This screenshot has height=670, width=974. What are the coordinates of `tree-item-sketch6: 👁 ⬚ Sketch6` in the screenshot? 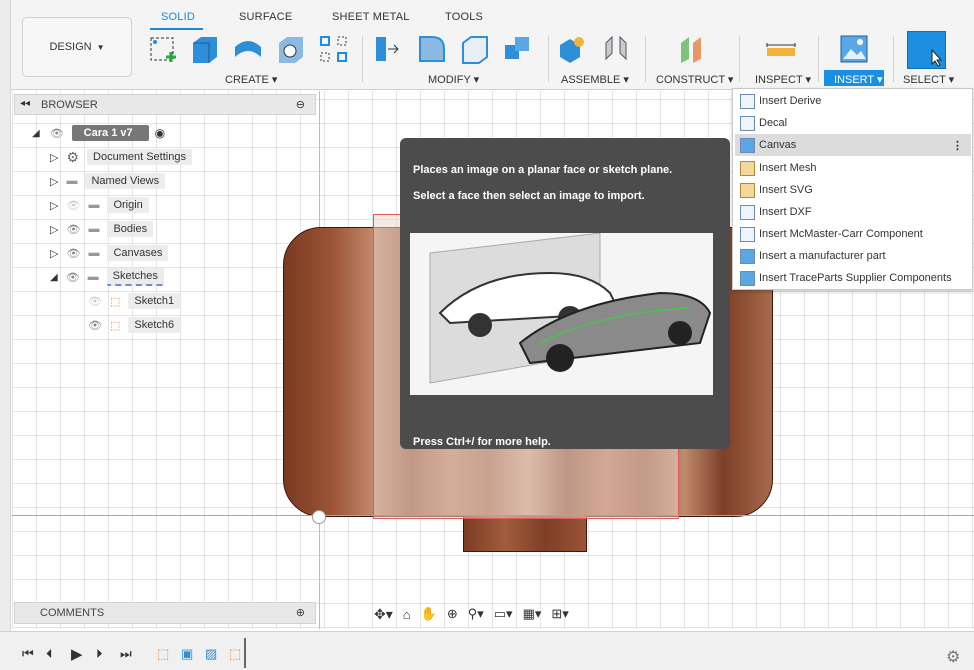 It's located at (134, 325).